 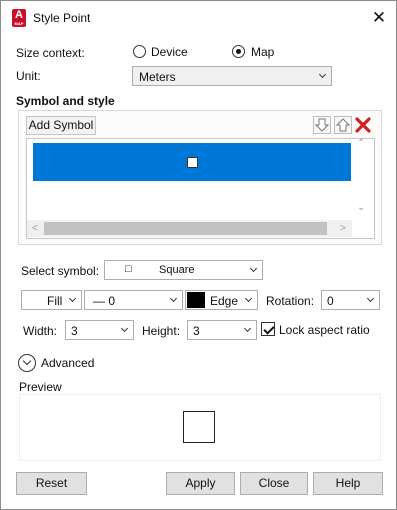 What do you see at coordinates (222, 330) in the screenshot?
I see `height-combobox: 3` at bounding box center [222, 330].